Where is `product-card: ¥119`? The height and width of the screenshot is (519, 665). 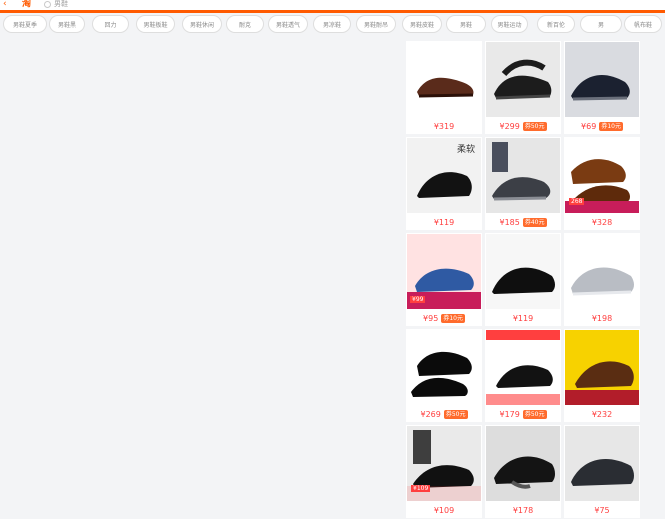 product-card: ¥119 is located at coordinates (523, 279).